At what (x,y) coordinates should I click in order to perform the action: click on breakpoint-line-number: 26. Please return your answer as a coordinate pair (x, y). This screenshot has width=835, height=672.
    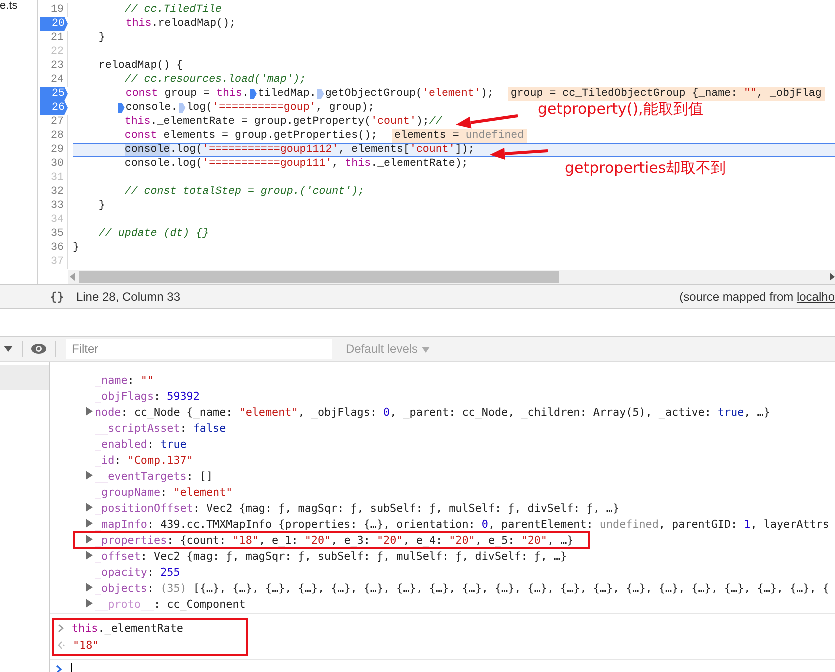
    Looking at the image, I should click on (54, 108).